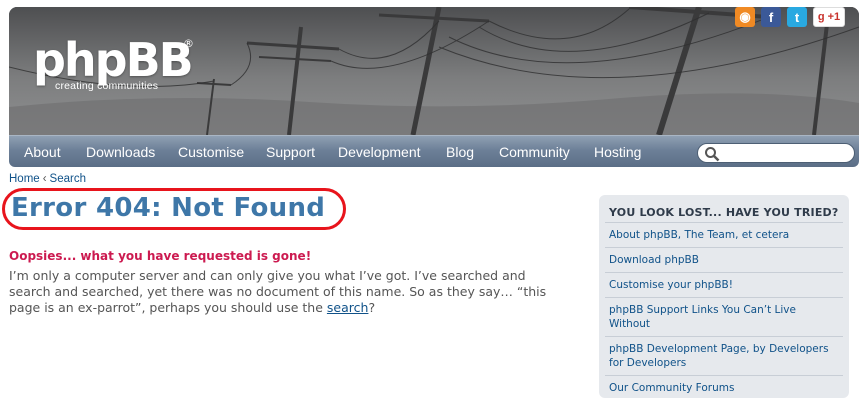 The image size is (868, 408). Describe the element at coordinates (460, 152) in the screenshot. I see `nav-item-blog: Blog` at that location.